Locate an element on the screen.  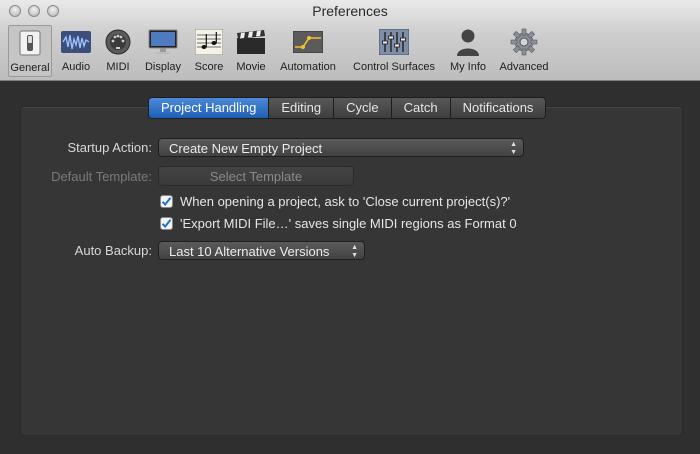
toolbar-item-audio: Audio is located at coordinates (76, 51).